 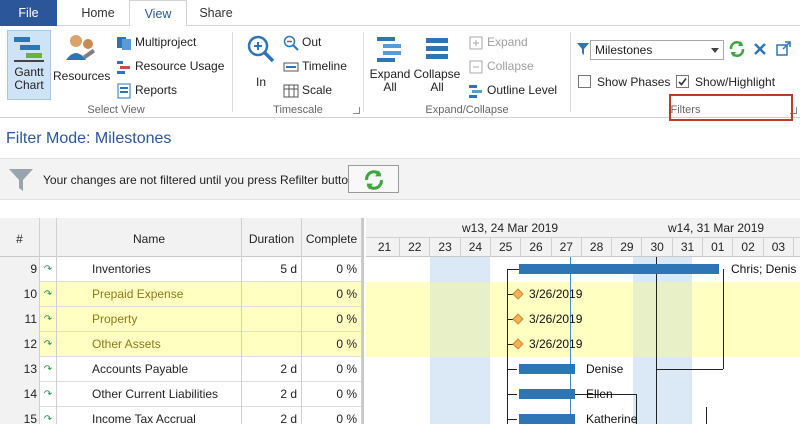 I want to click on collapse-button: Collapse, so click(x=501, y=66).